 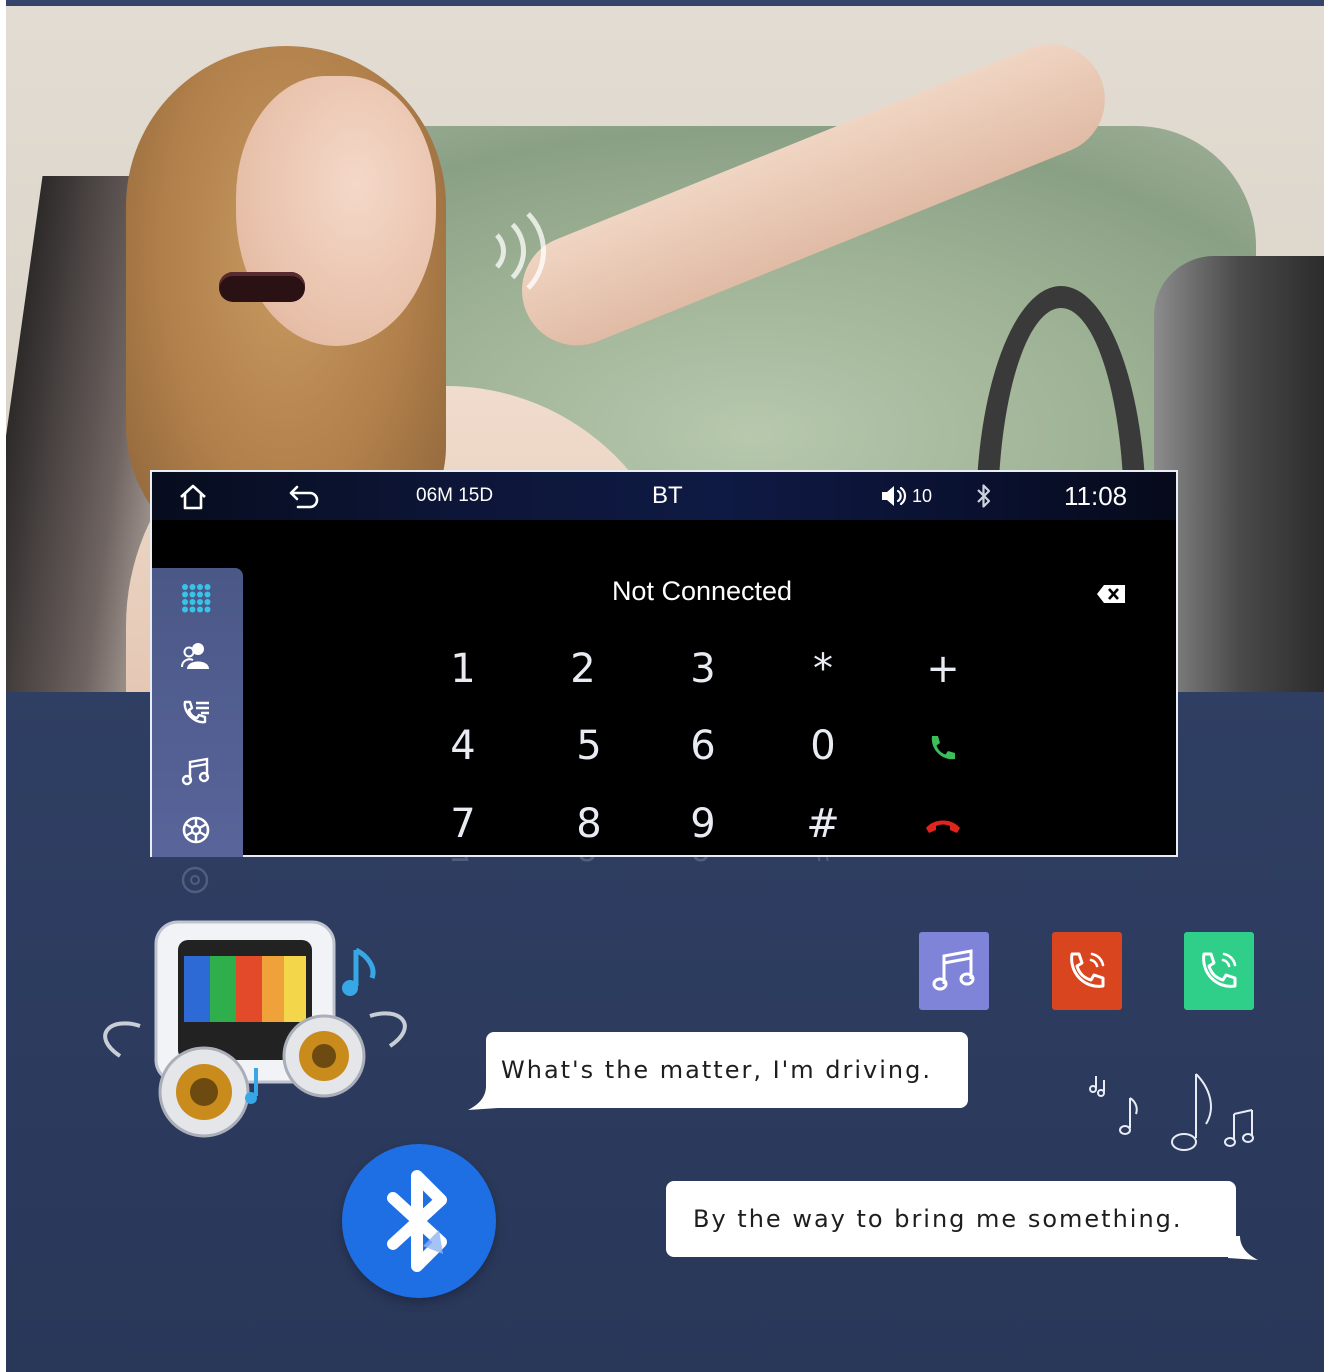 What do you see at coordinates (336, 211) in the screenshot?
I see `driver-face` at bounding box center [336, 211].